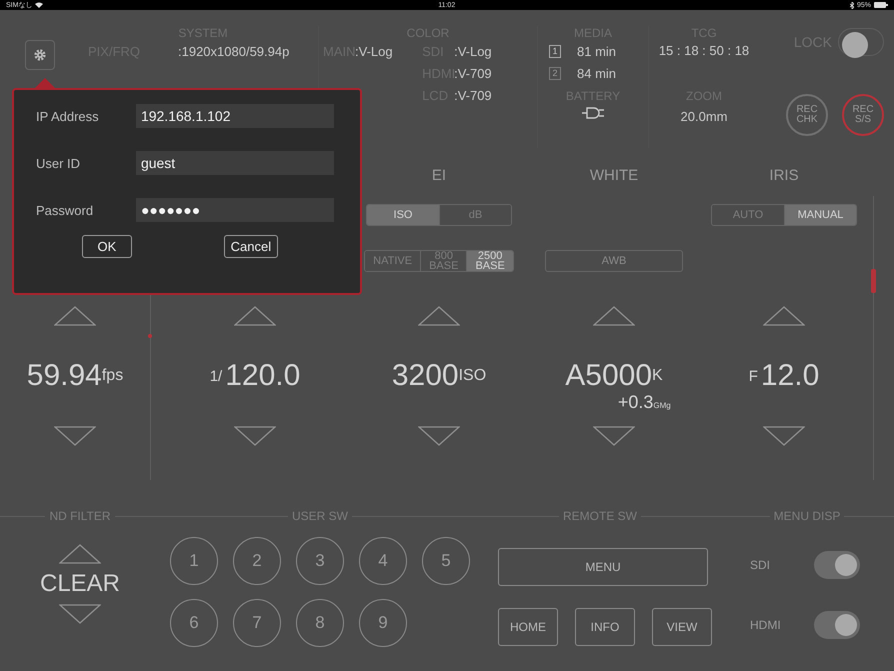 Image resolution: width=894 pixels, height=671 pixels. I want to click on remote-button: INFO, so click(605, 627).